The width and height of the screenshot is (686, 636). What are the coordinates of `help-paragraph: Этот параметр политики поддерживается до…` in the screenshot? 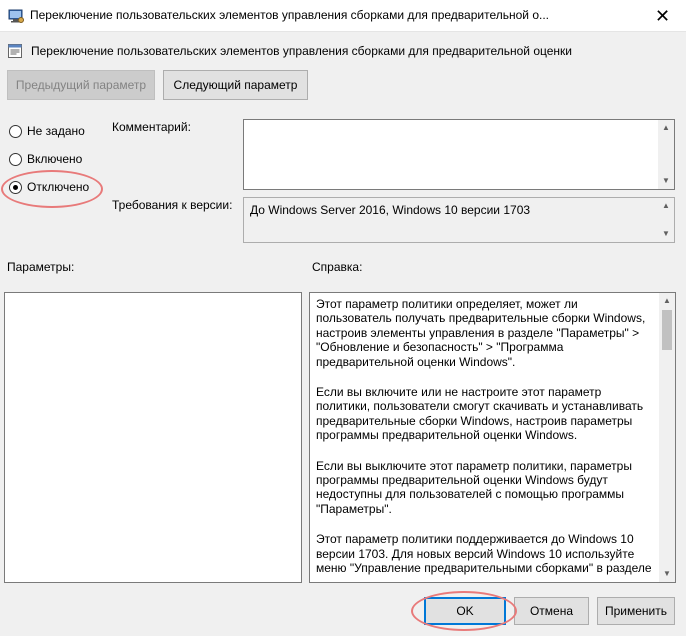 It's located at (484, 554).